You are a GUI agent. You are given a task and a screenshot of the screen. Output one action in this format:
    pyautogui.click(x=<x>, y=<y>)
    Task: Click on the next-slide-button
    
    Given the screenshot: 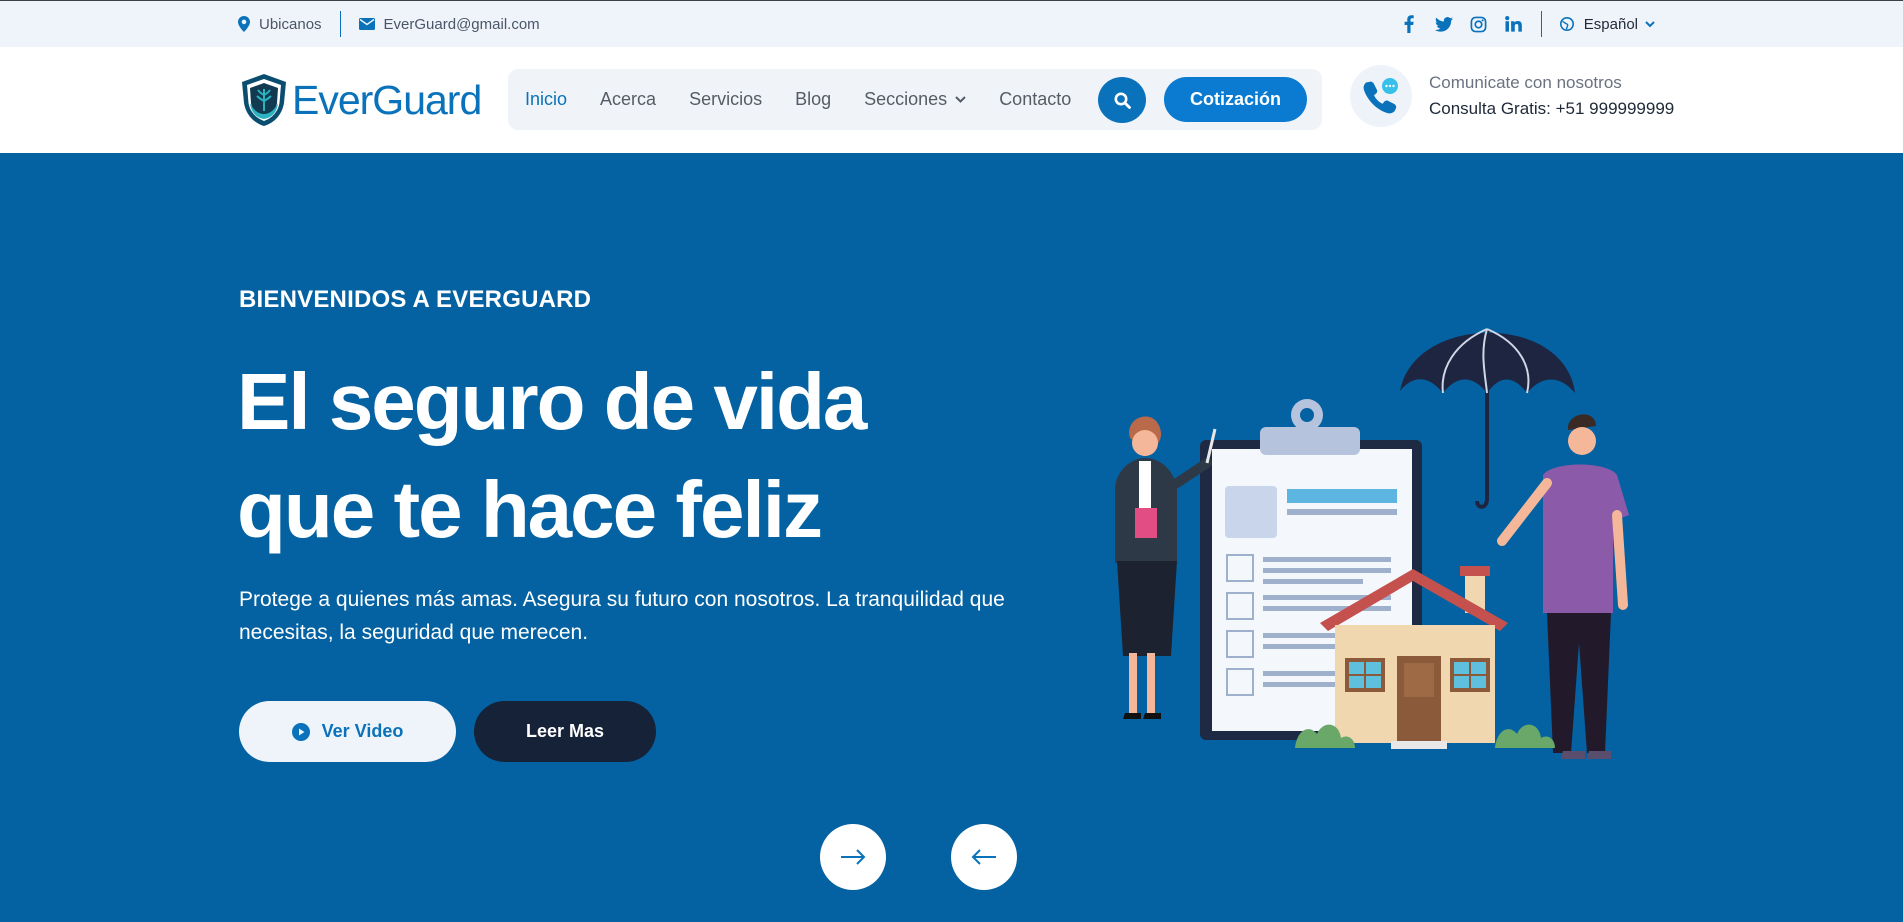 What is the action you would take?
    pyautogui.click(x=853, y=857)
    